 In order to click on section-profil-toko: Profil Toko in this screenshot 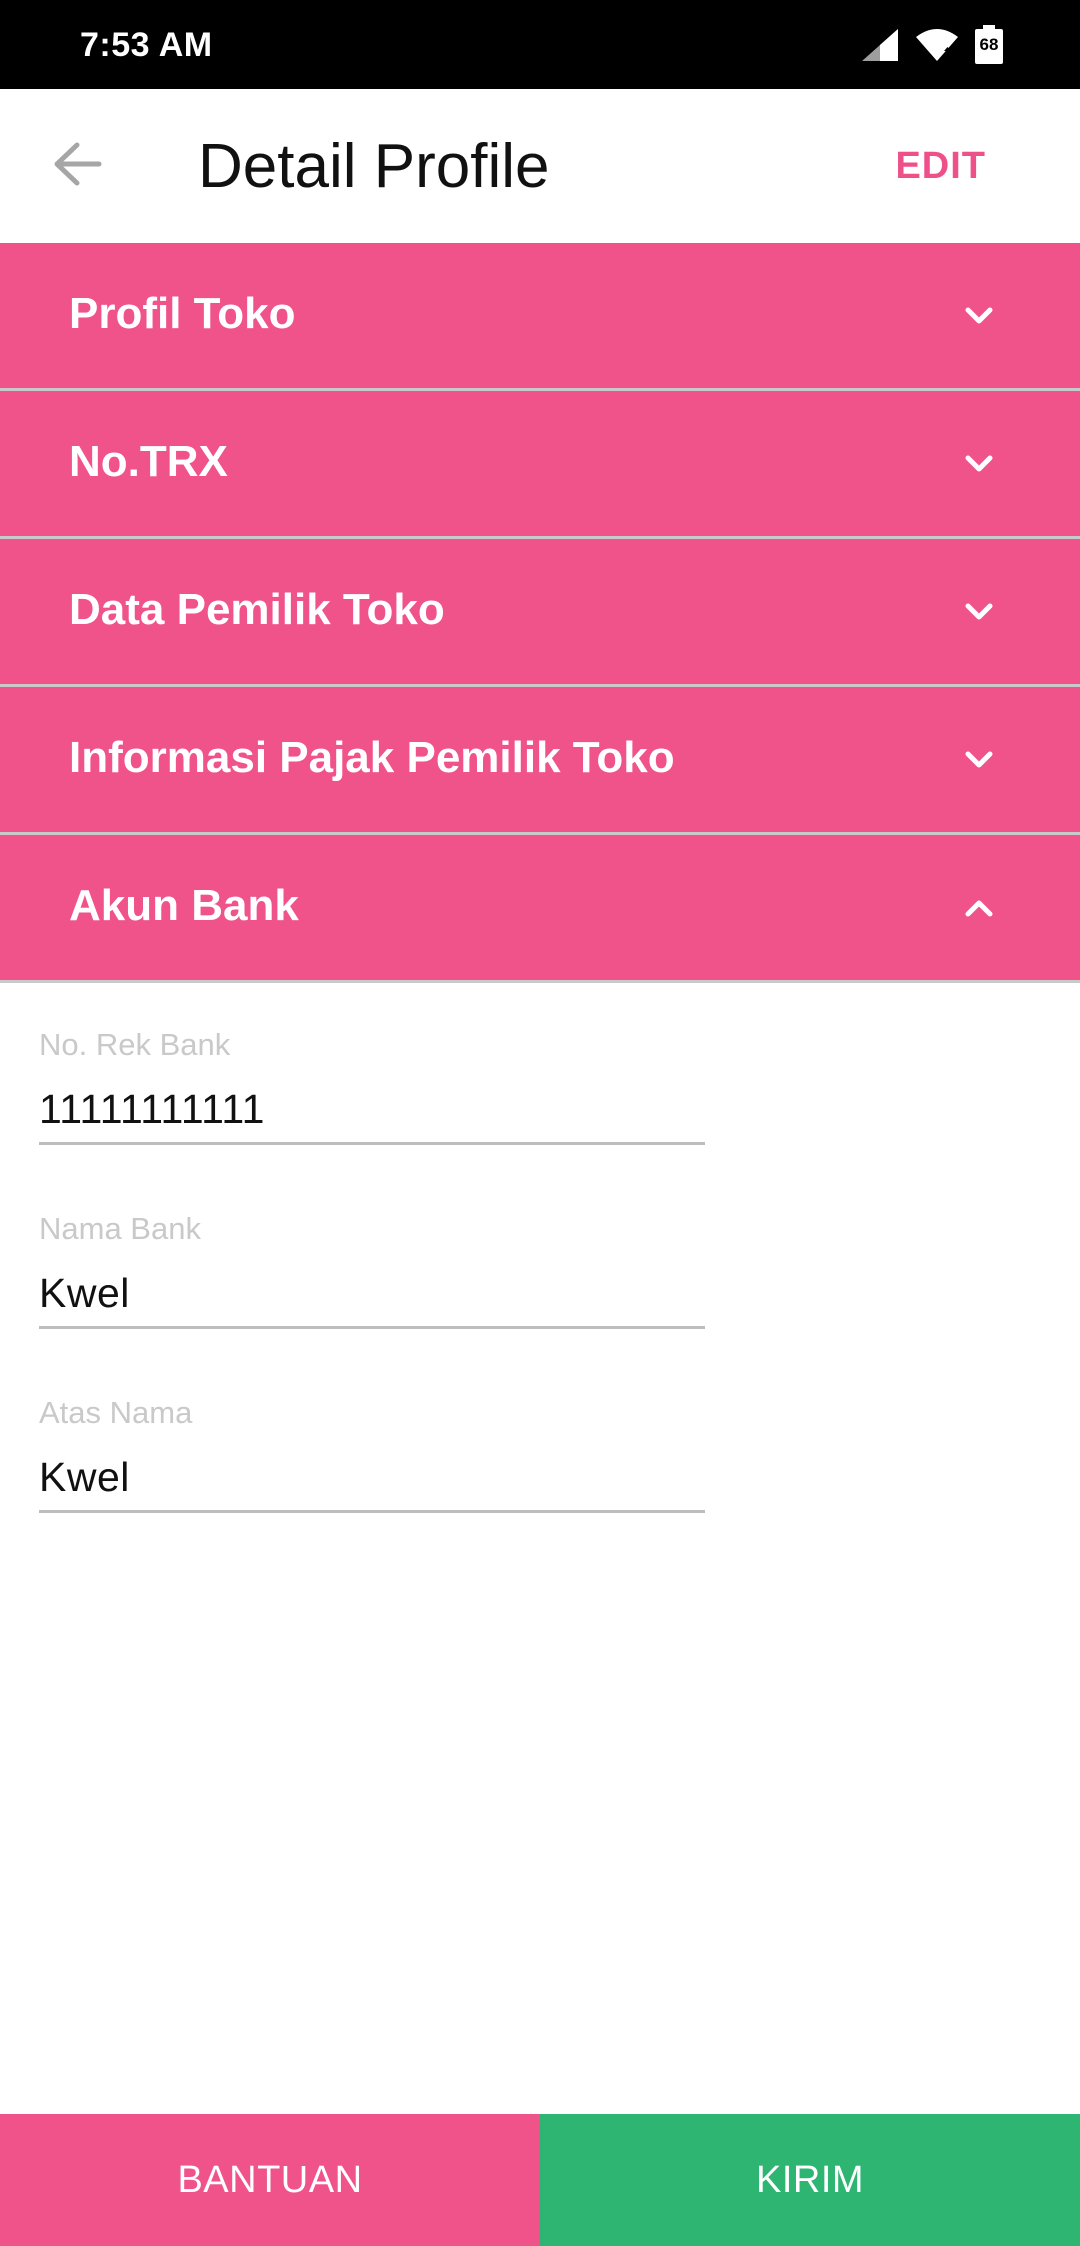, I will do `click(540, 317)`.